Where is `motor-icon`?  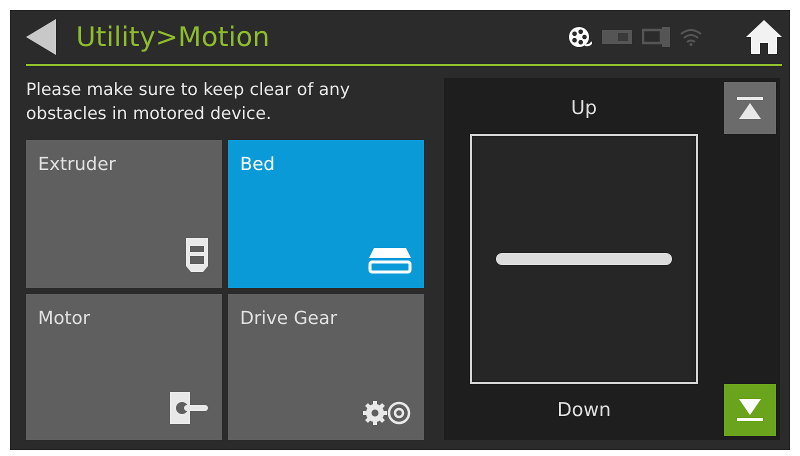 motor-icon is located at coordinates (189, 408).